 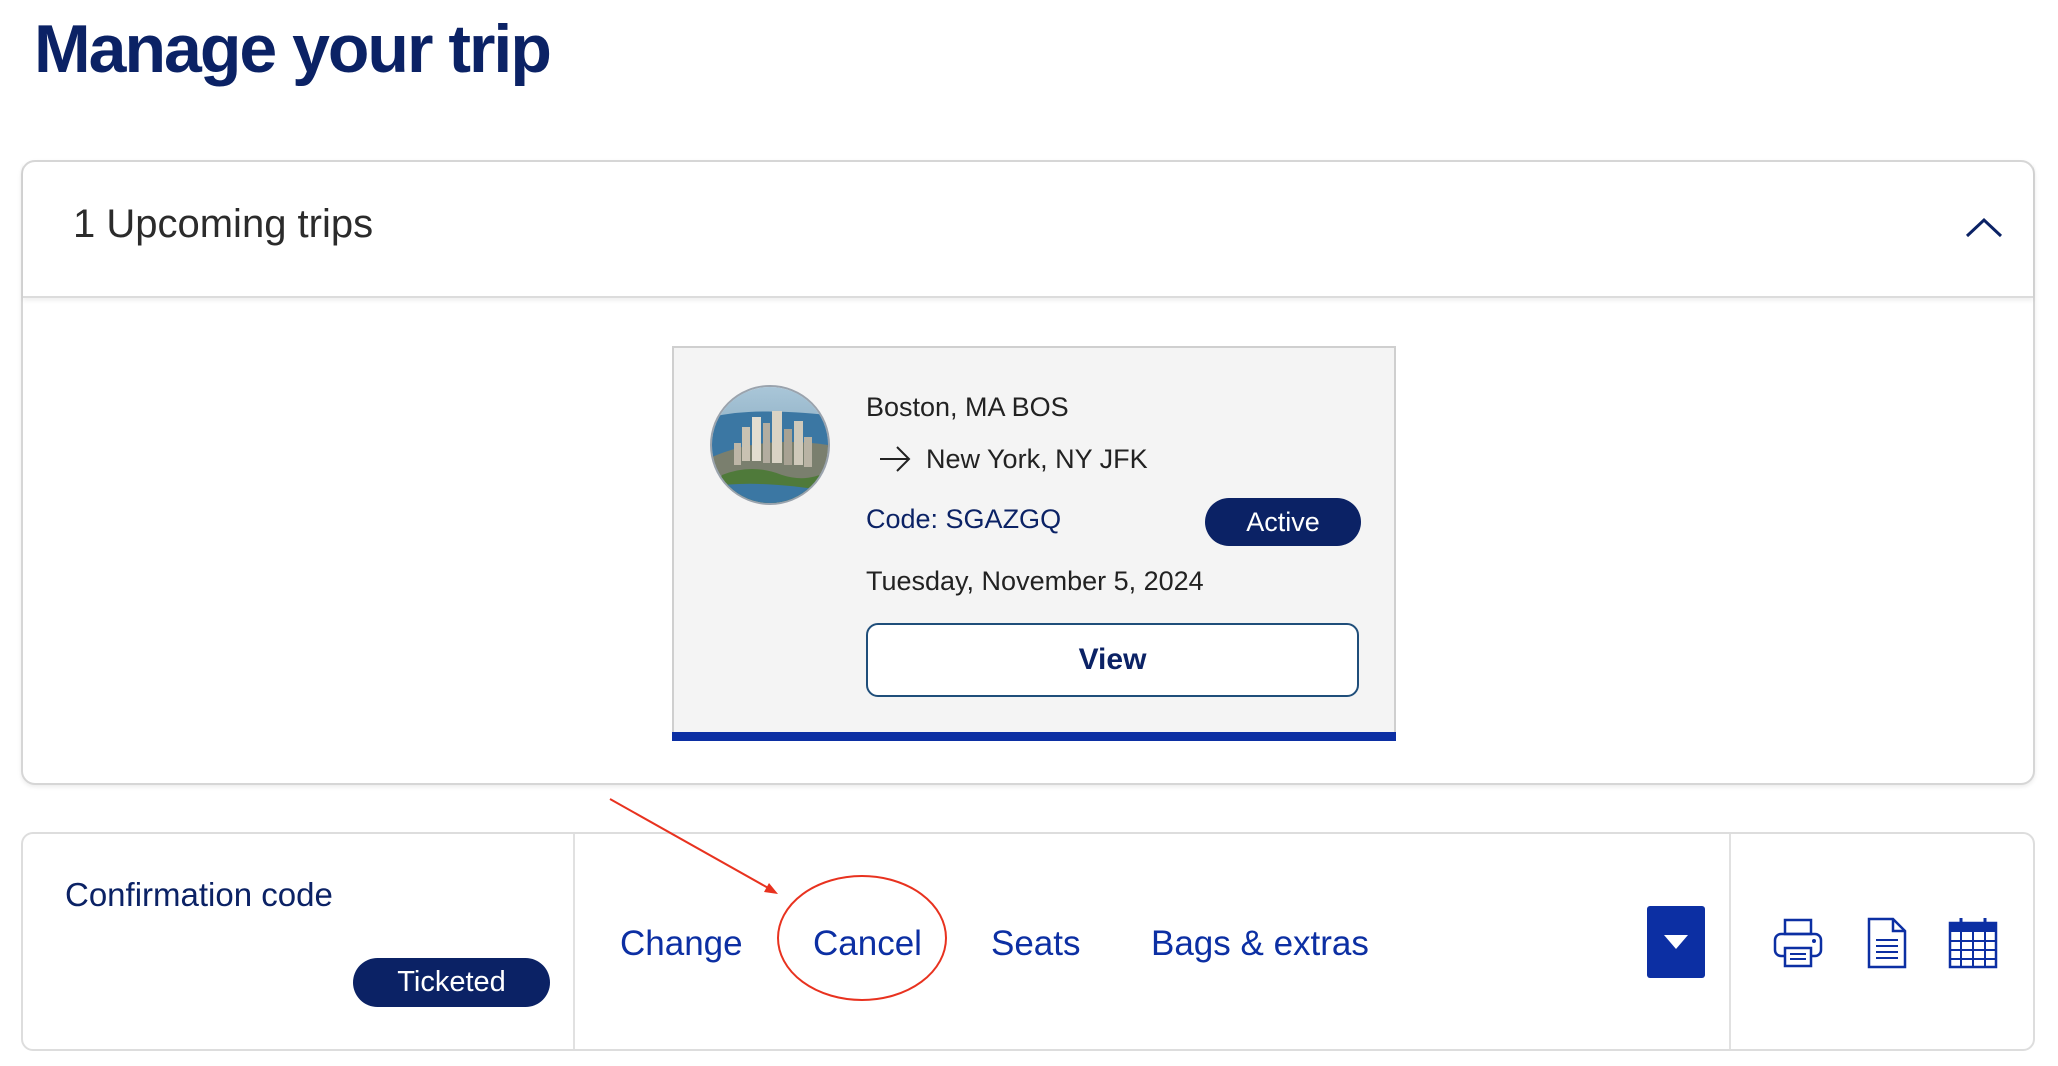 What do you see at coordinates (1028, 230) in the screenshot?
I see `upcoming-trips-header: 1 Upcoming trips` at bounding box center [1028, 230].